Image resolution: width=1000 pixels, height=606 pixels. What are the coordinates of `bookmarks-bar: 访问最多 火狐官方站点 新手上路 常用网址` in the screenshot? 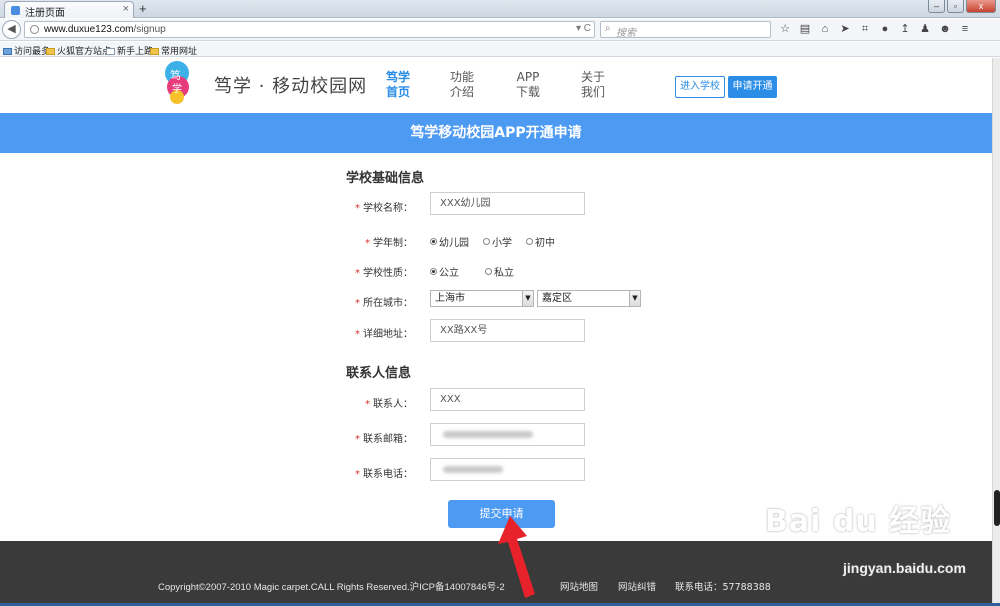 It's located at (500, 49).